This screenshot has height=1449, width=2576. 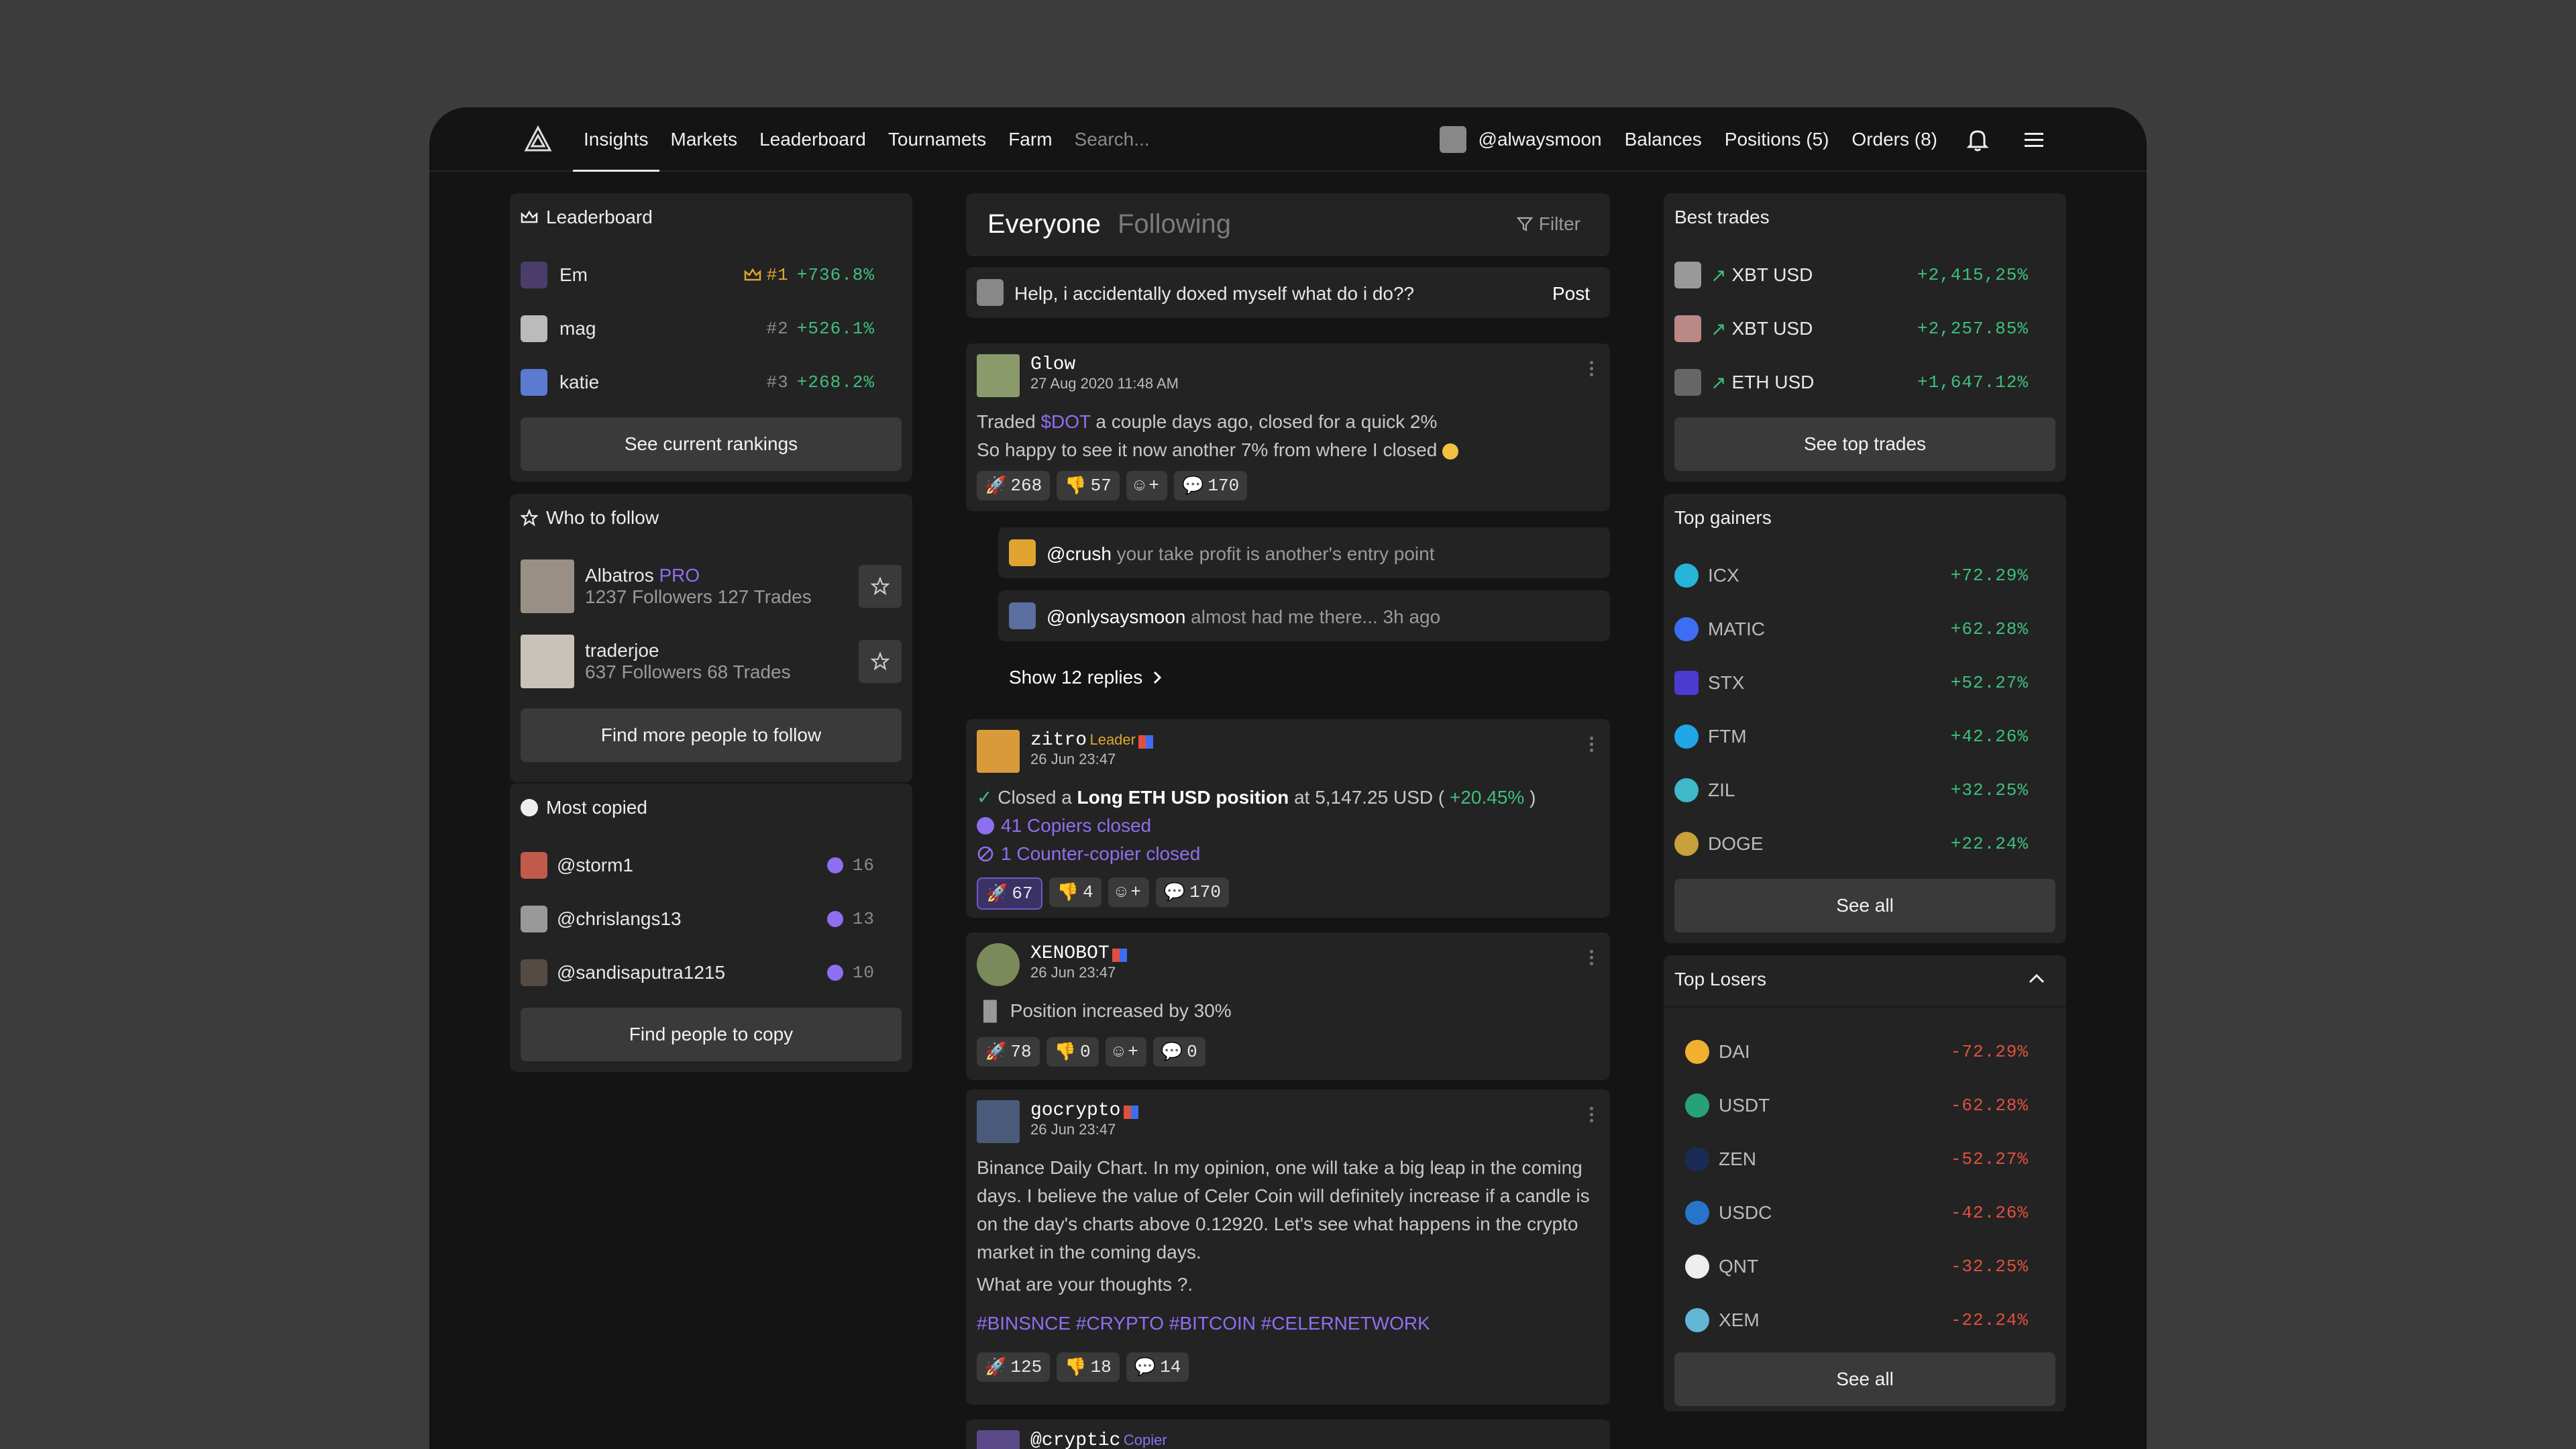 I want to click on post-hashtags: #BINSNCE #CRYPTO #BITCOIN #CELERNETWORK, so click(x=1203, y=1323).